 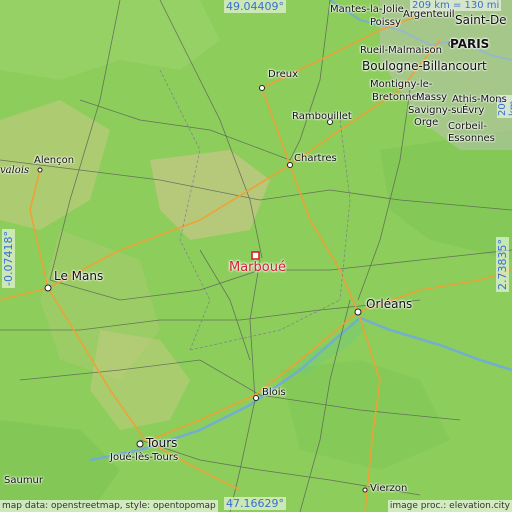 I want to click on target-marker, so click(x=255, y=255).